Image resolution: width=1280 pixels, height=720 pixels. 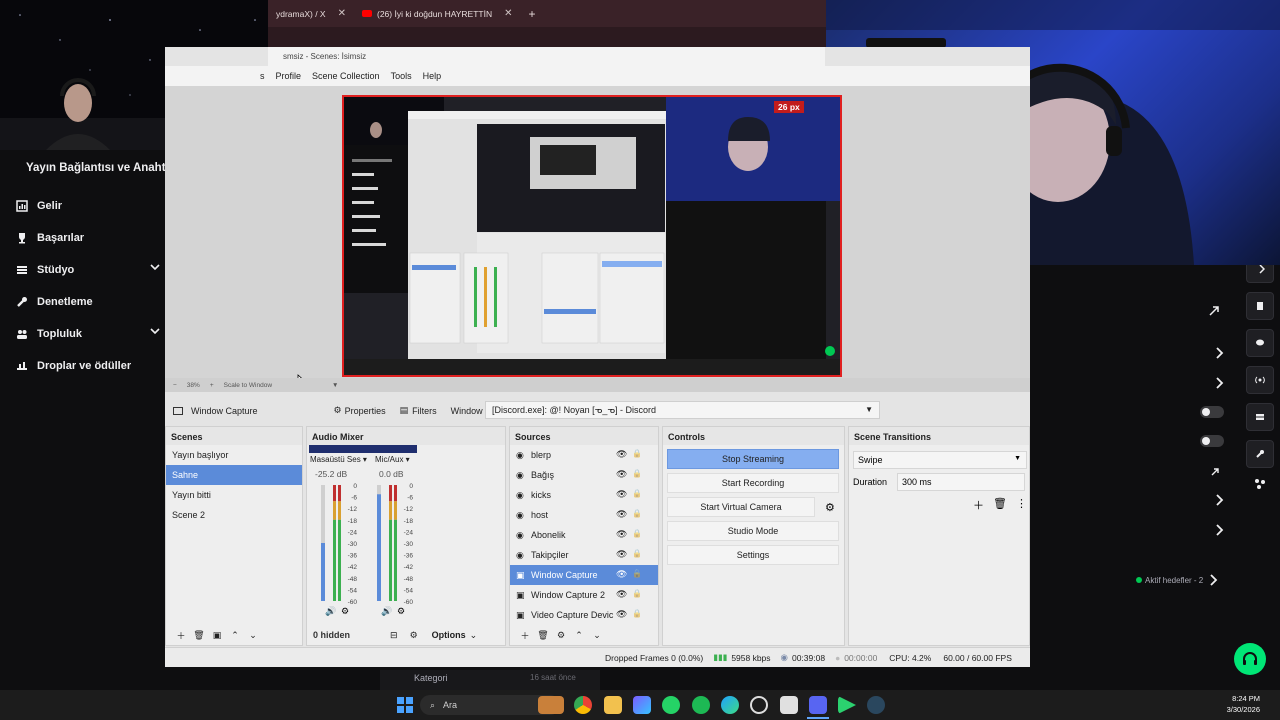 I want to click on broadcast-icon, so click(x=1260, y=380).